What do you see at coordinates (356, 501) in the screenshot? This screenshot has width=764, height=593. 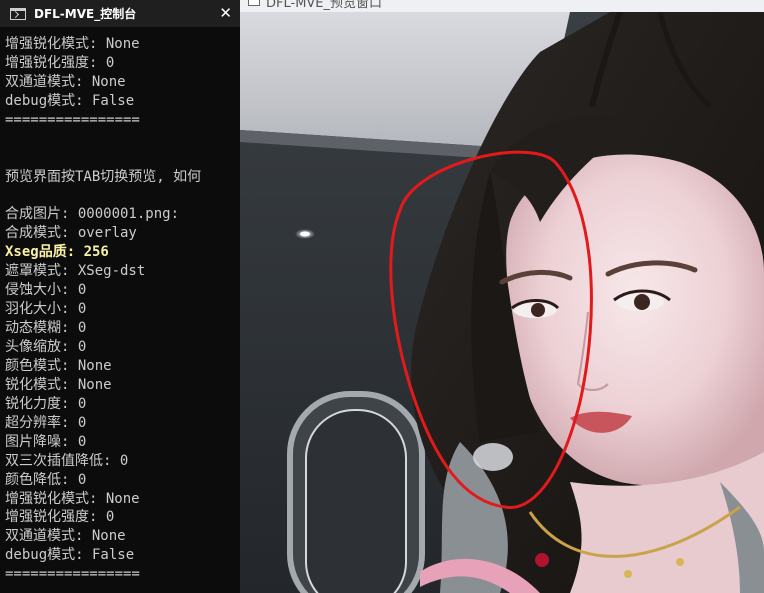 I see `arched-mirror-inner` at bounding box center [356, 501].